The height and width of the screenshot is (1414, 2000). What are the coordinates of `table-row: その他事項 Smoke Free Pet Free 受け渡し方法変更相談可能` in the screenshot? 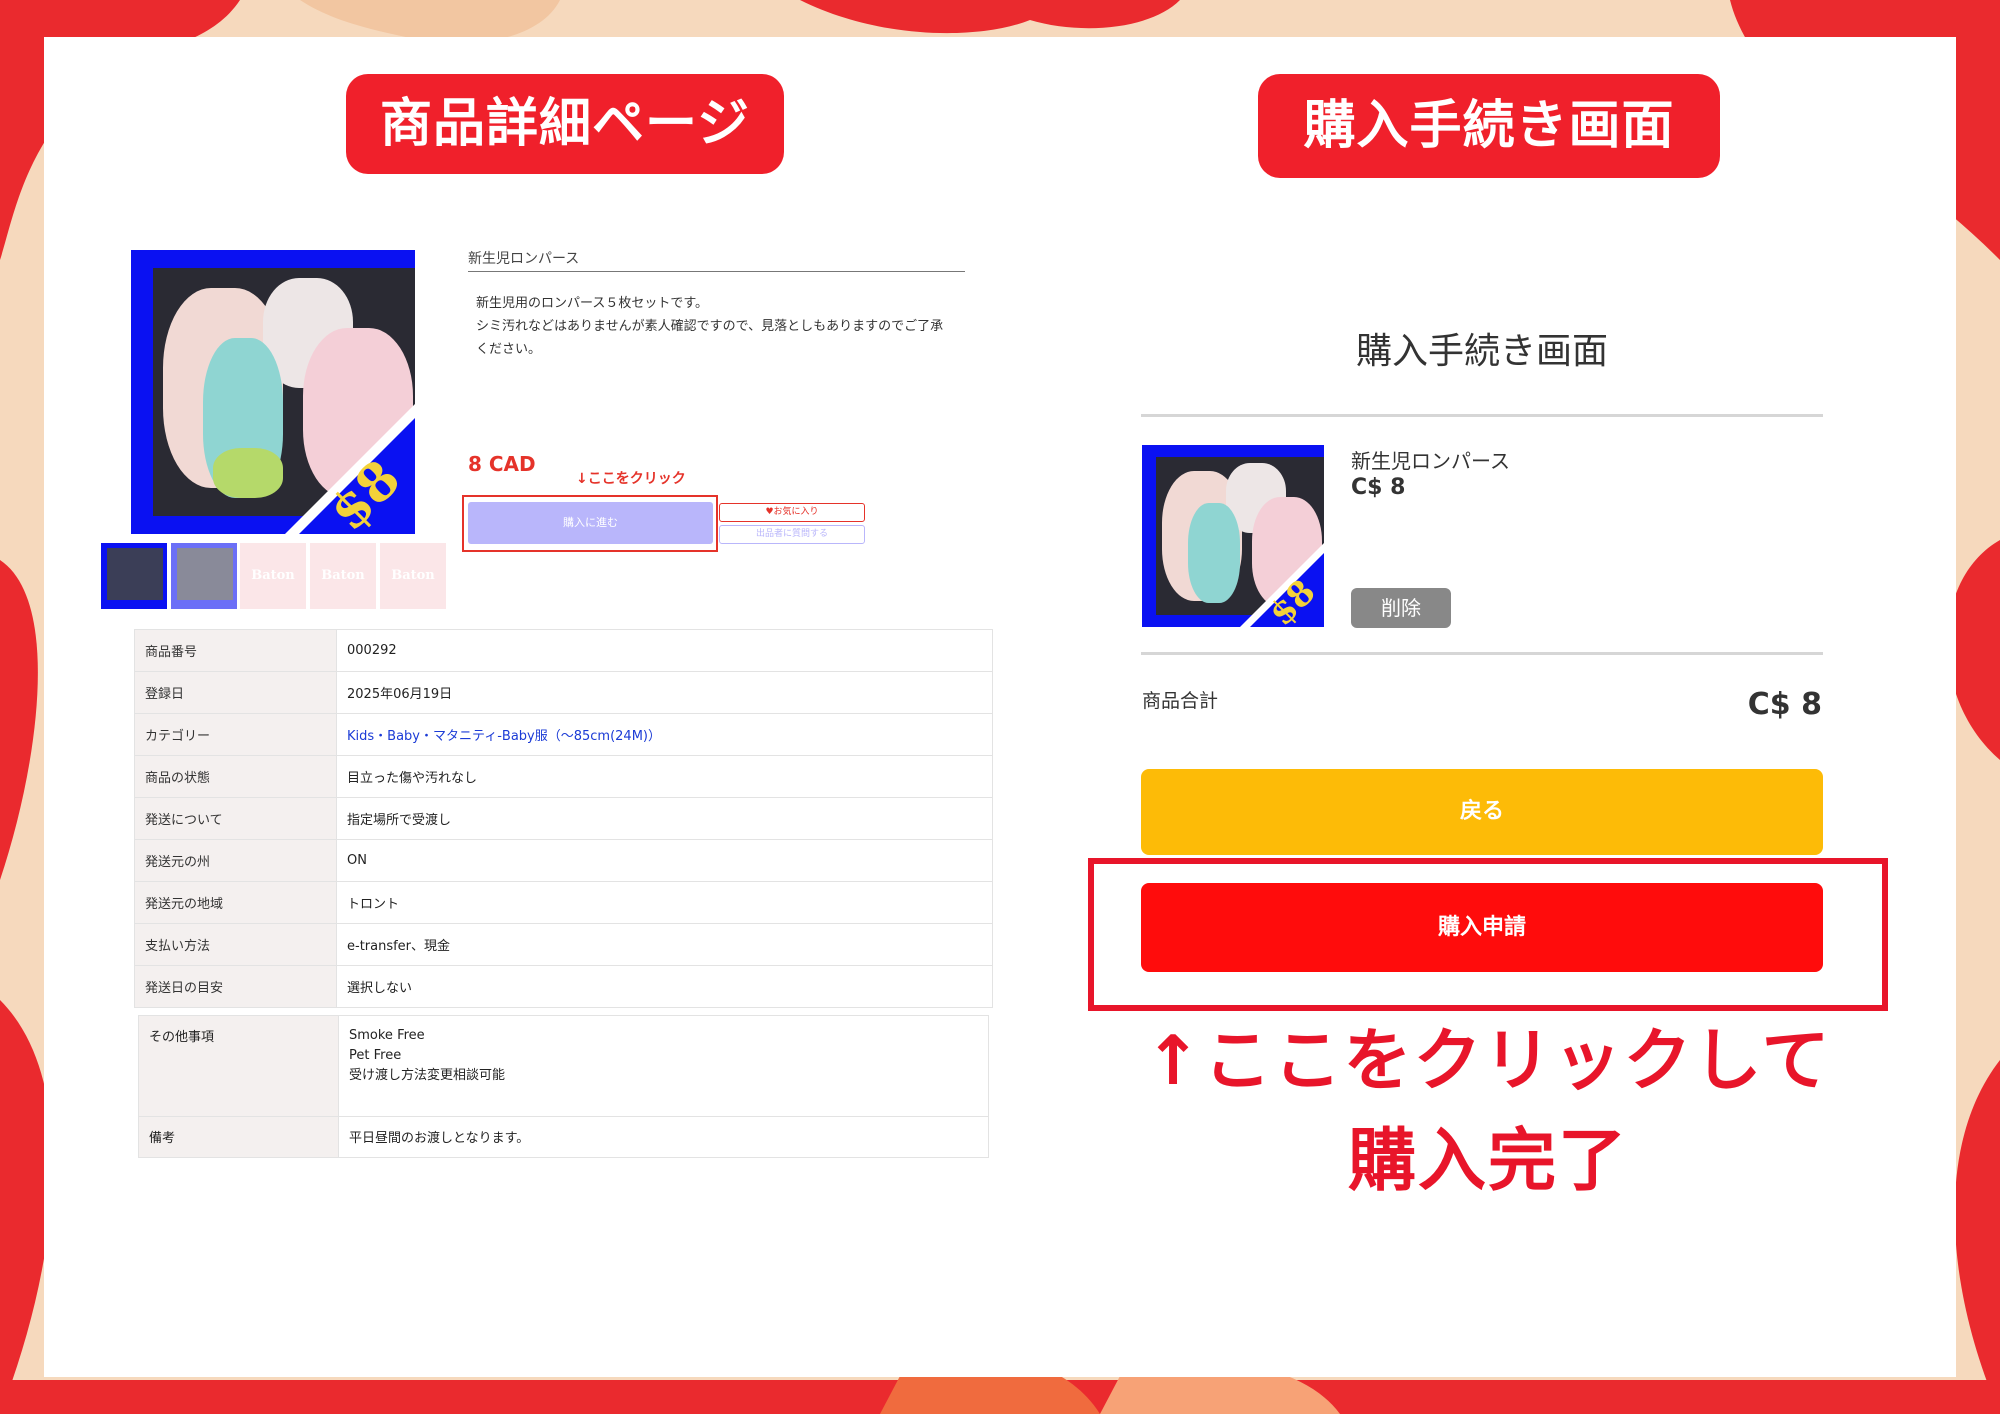 It's located at (563, 1066).